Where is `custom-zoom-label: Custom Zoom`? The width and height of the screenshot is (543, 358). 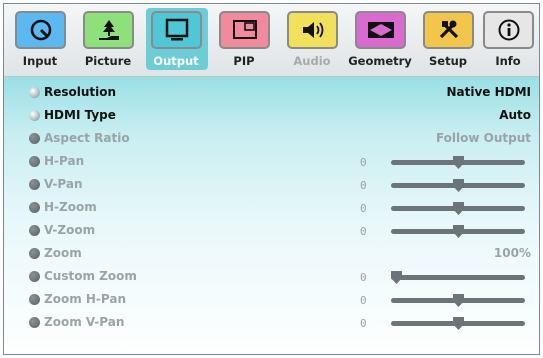 custom-zoom-label: Custom Zoom is located at coordinates (90, 276).